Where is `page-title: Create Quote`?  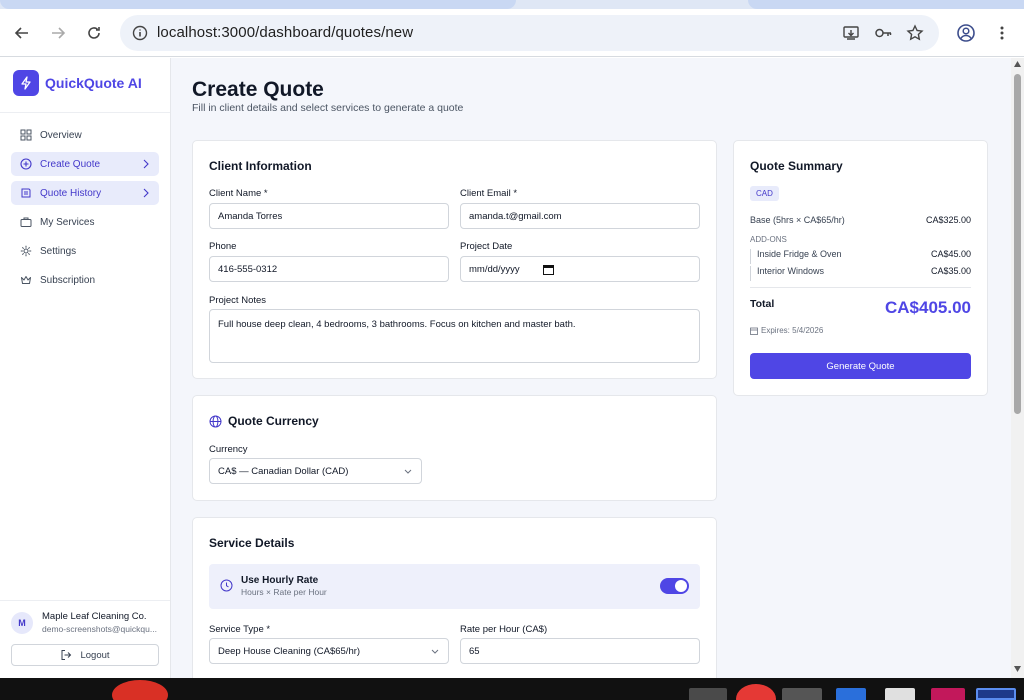 page-title: Create Quote is located at coordinates (258, 89).